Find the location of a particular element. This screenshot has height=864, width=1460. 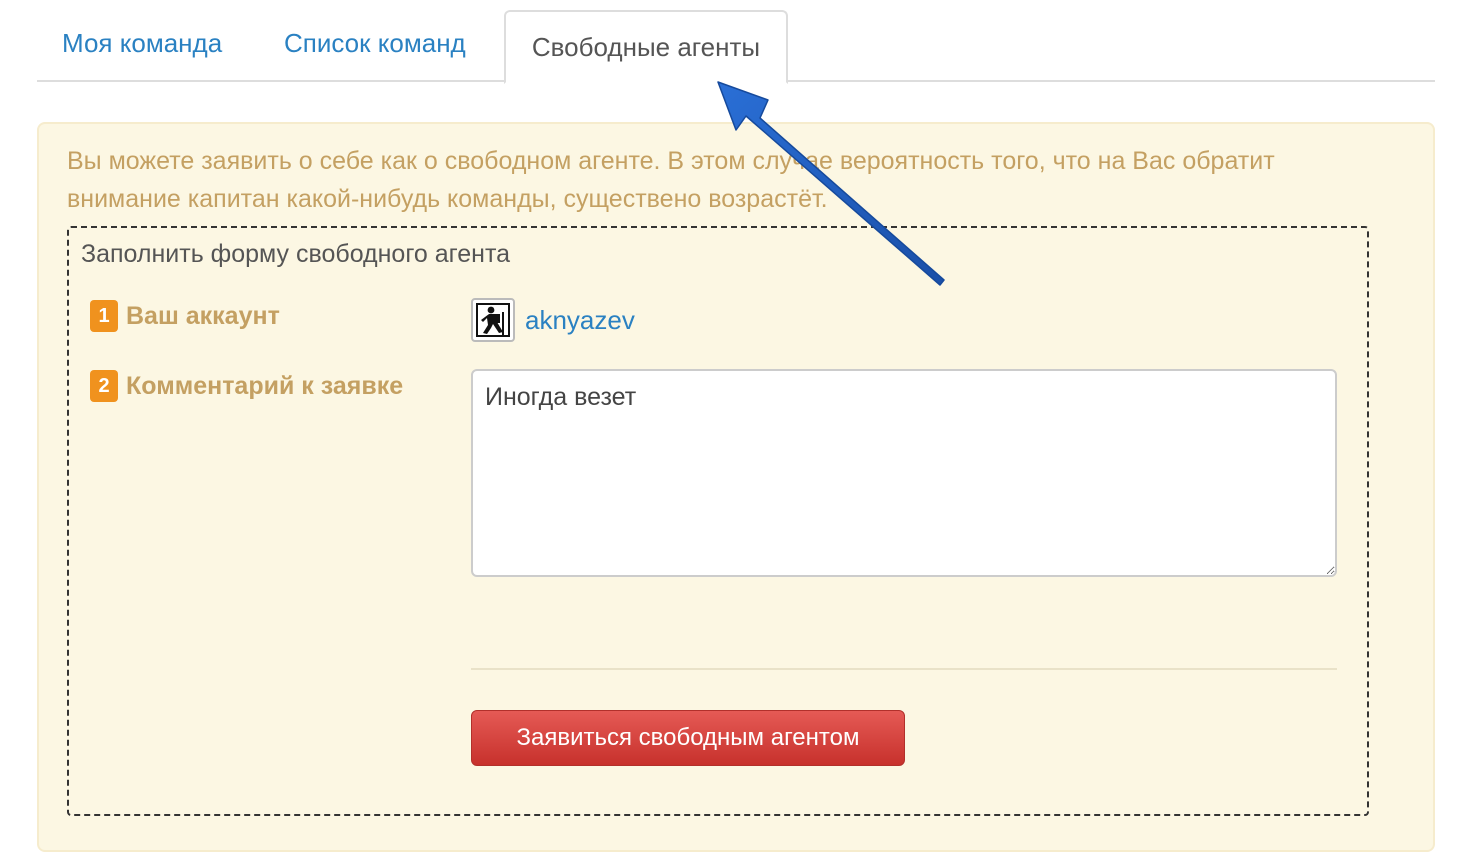

step-badge-1: 1 is located at coordinates (104, 316).